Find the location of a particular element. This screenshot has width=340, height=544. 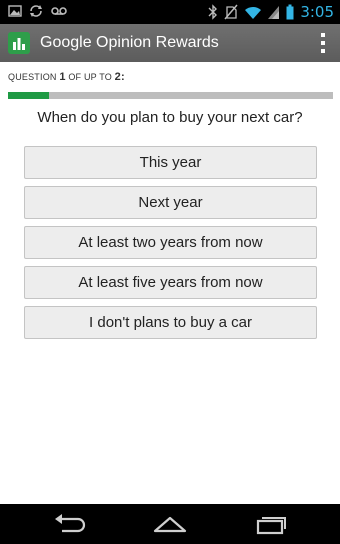

system-icons: 3:05 is located at coordinates (271, 12).